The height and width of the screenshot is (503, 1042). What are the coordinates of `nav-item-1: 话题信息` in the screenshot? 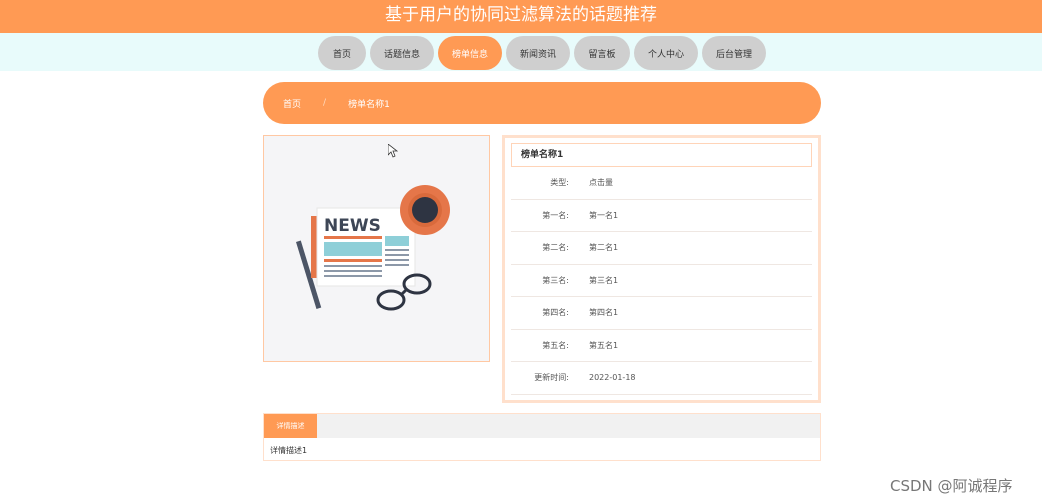 It's located at (402, 53).